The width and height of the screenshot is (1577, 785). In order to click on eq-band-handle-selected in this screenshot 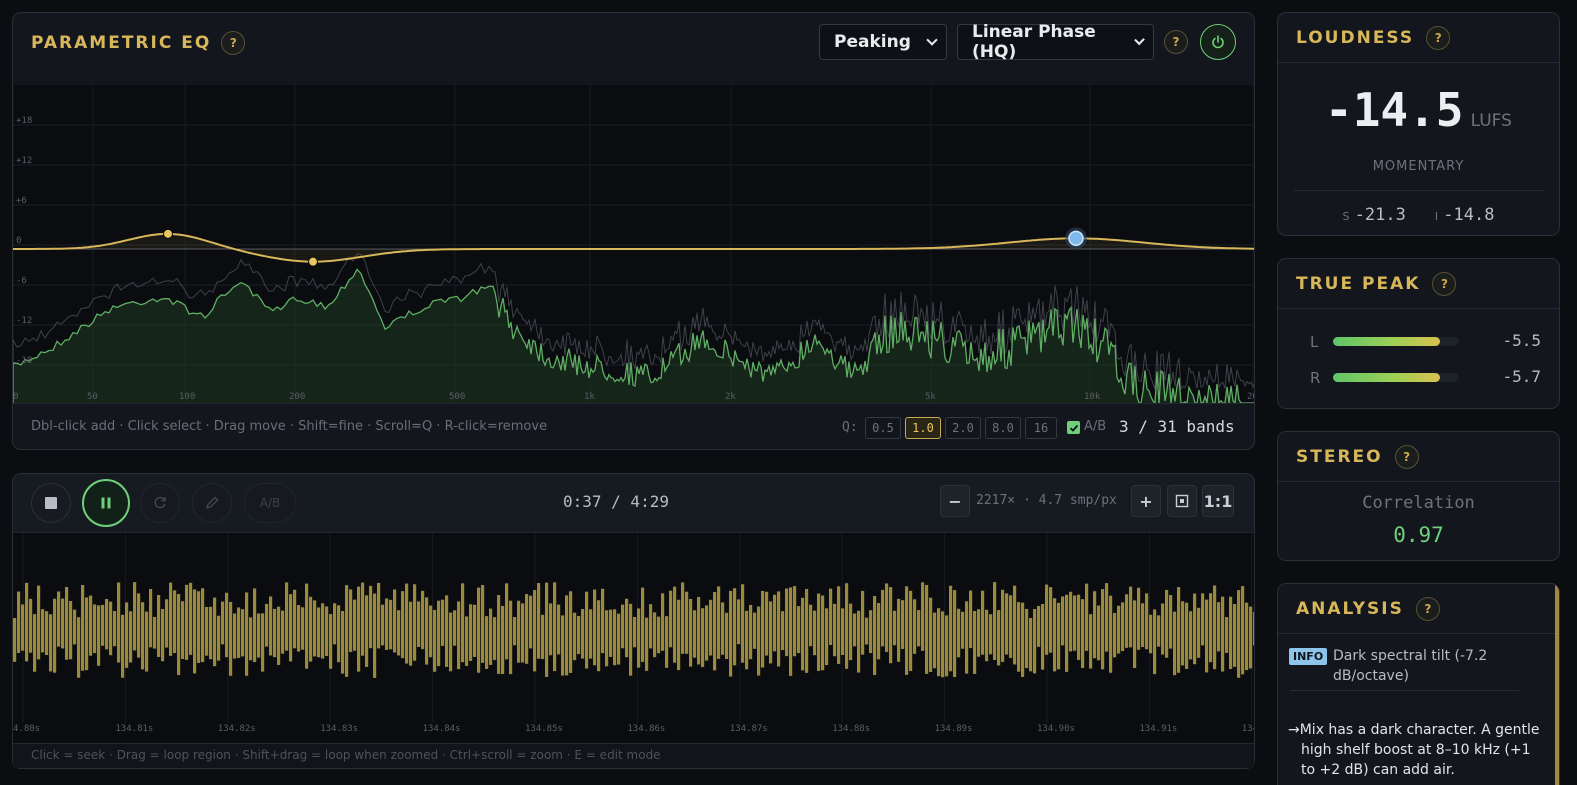, I will do `click(1076, 238)`.